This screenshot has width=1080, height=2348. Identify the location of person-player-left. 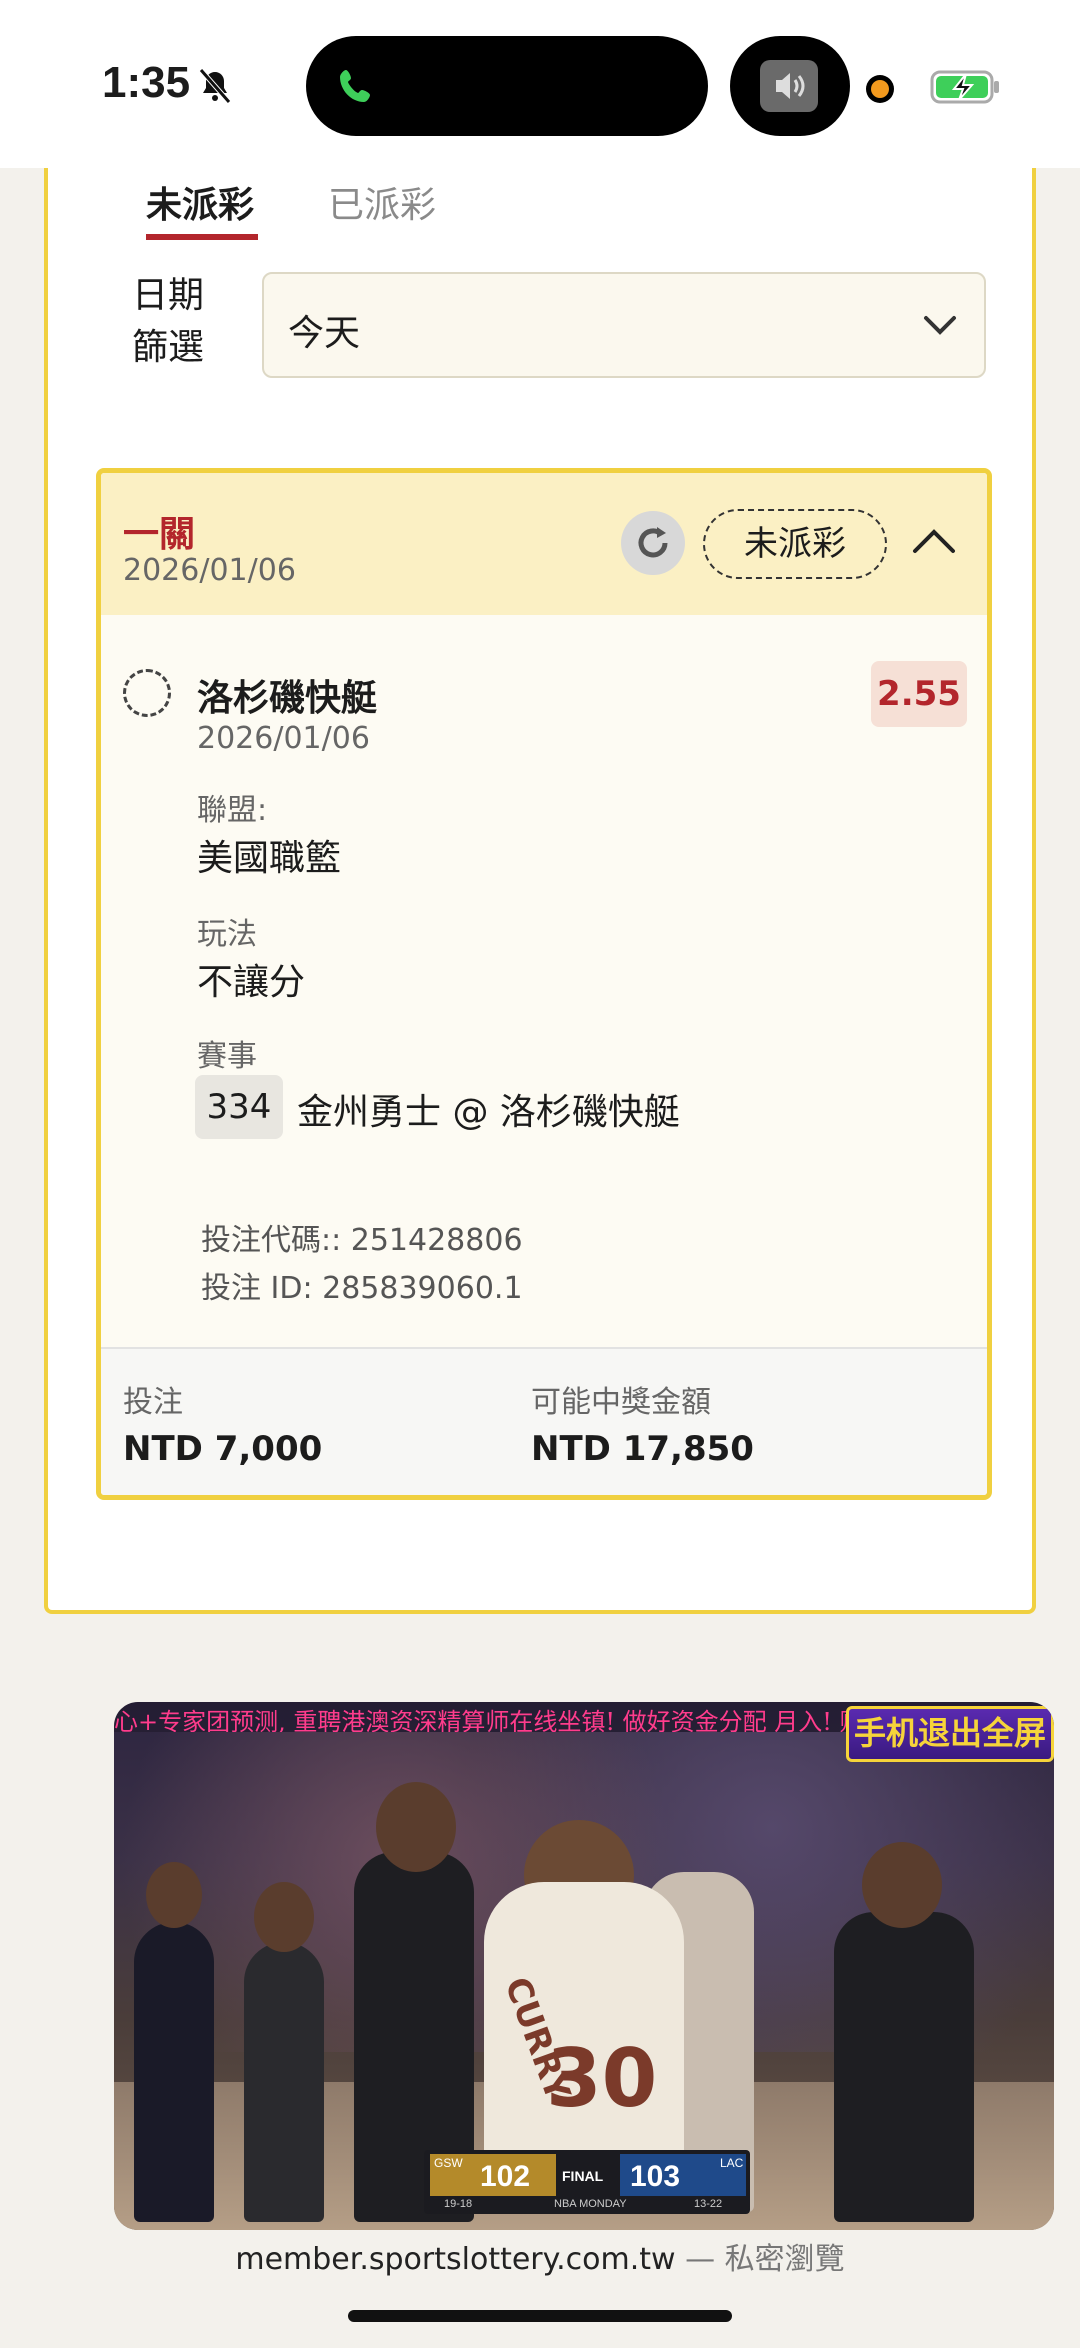
(174, 2072).